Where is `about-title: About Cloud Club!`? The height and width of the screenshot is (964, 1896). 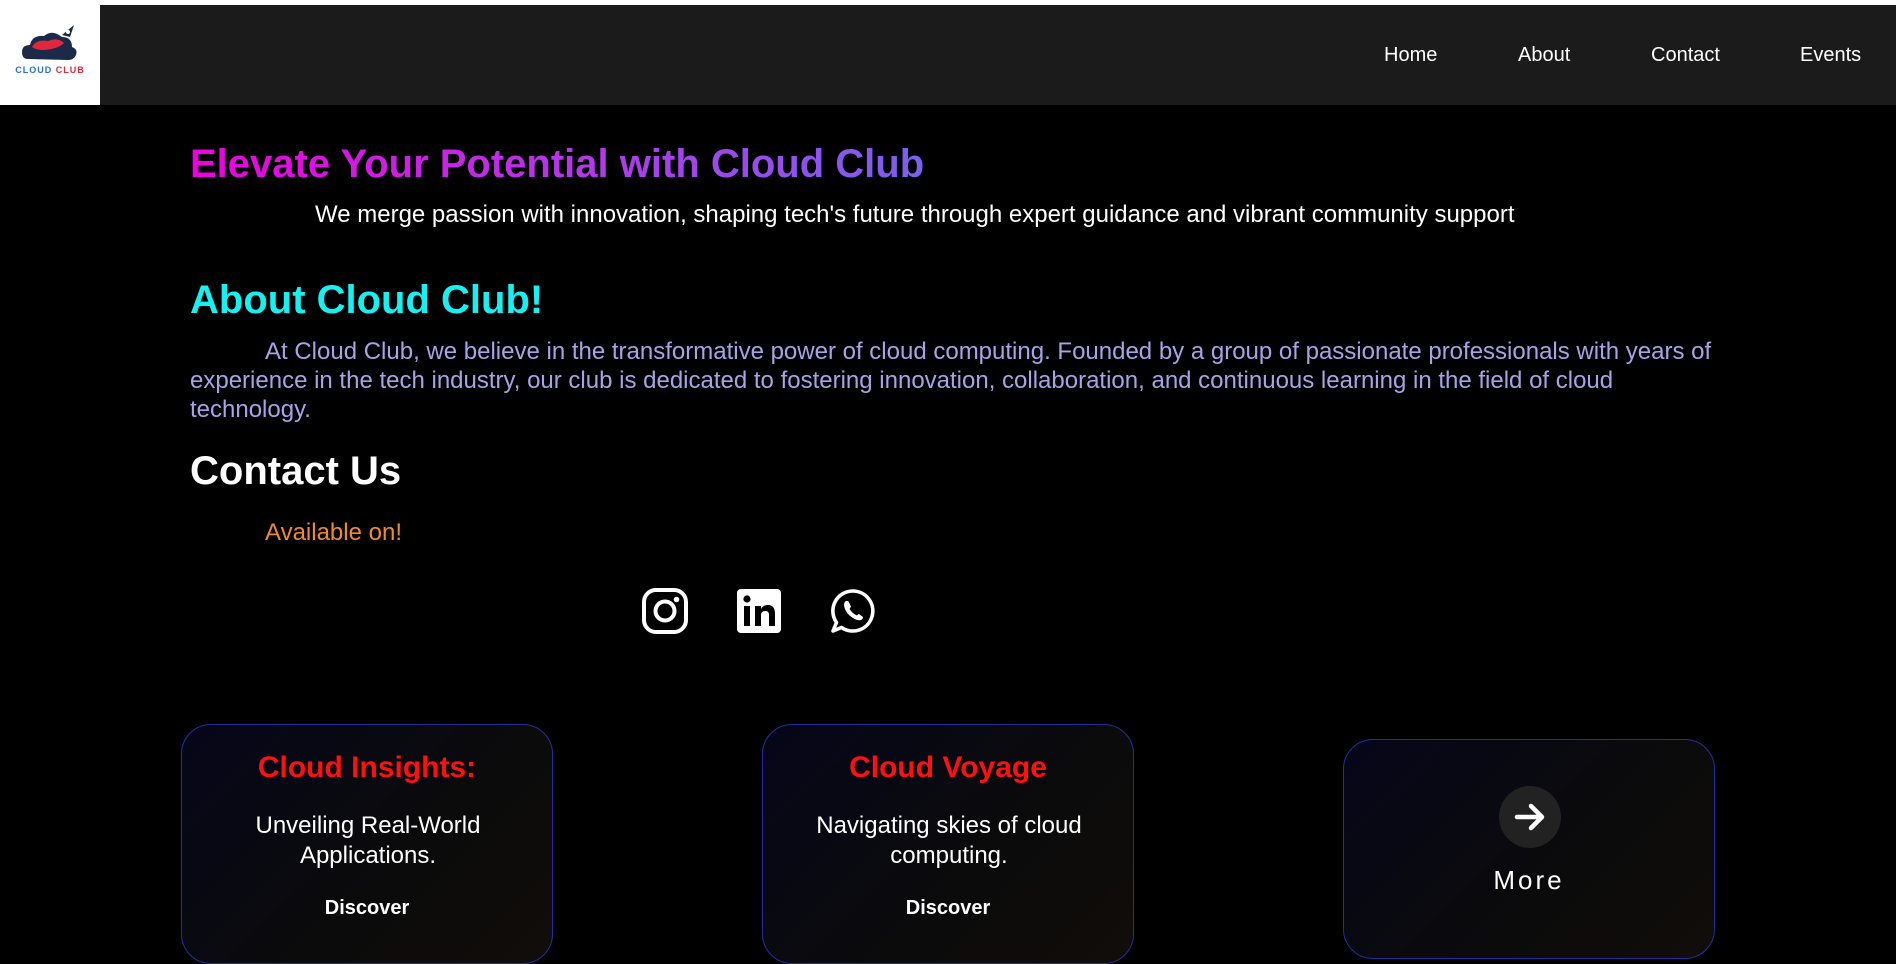
about-title: About Cloud Club! is located at coordinates (367, 300).